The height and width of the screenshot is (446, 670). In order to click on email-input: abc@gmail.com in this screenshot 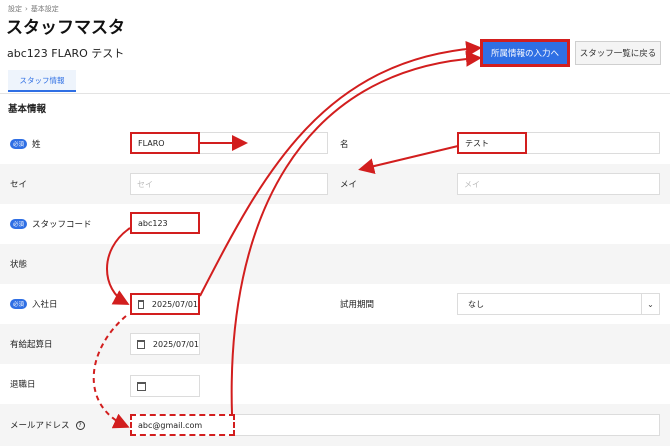, I will do `click(182, 425)`.